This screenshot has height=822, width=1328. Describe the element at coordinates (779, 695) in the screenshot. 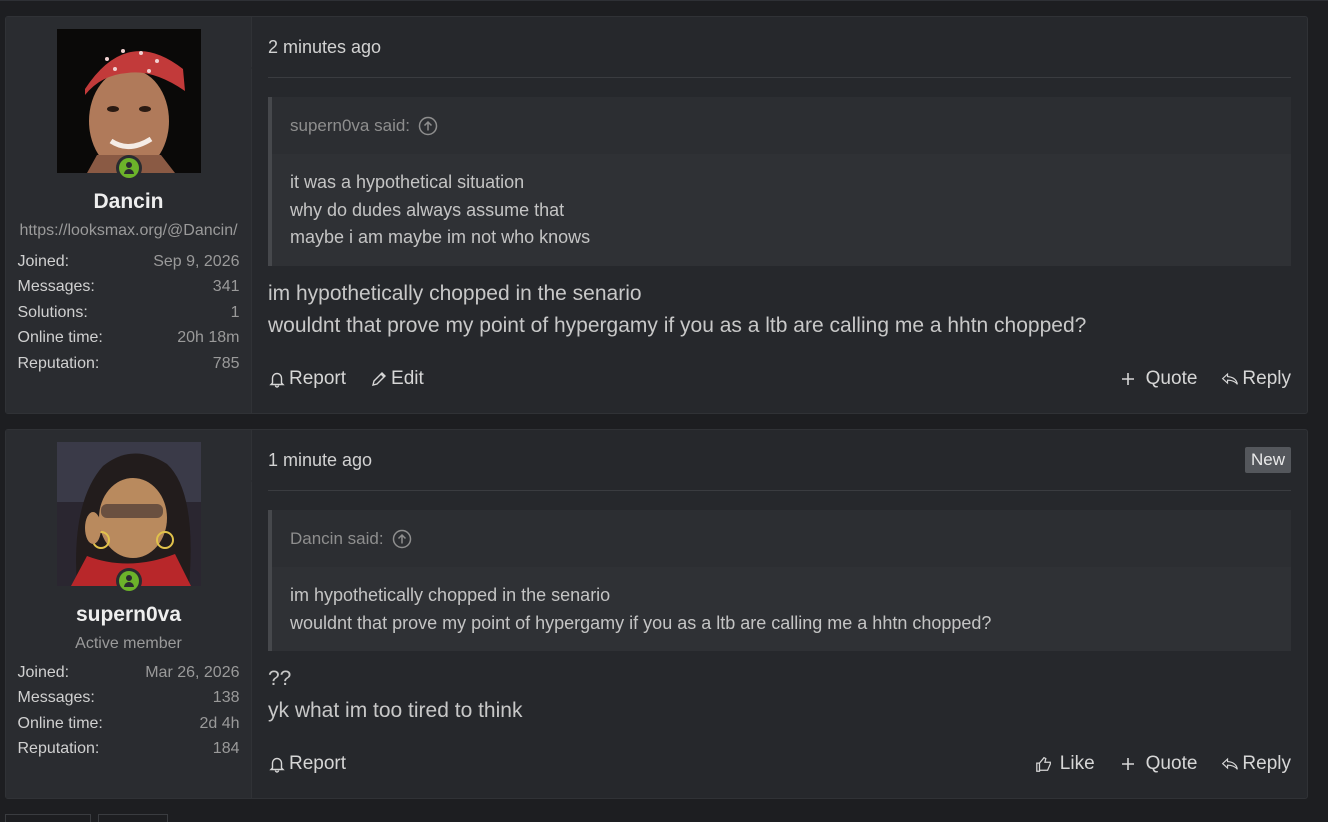

I see `post-content: ?? yk what im too tired to think` at that location.